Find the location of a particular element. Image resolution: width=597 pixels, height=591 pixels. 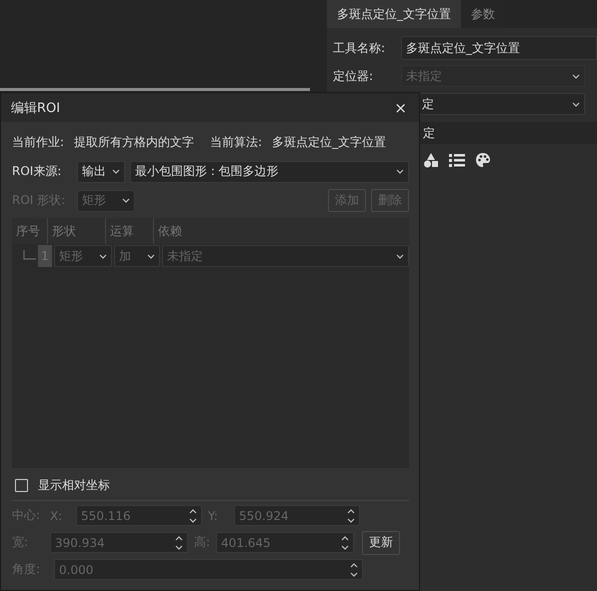

info-label: 当前作业: is located at coordinates (38, 142).